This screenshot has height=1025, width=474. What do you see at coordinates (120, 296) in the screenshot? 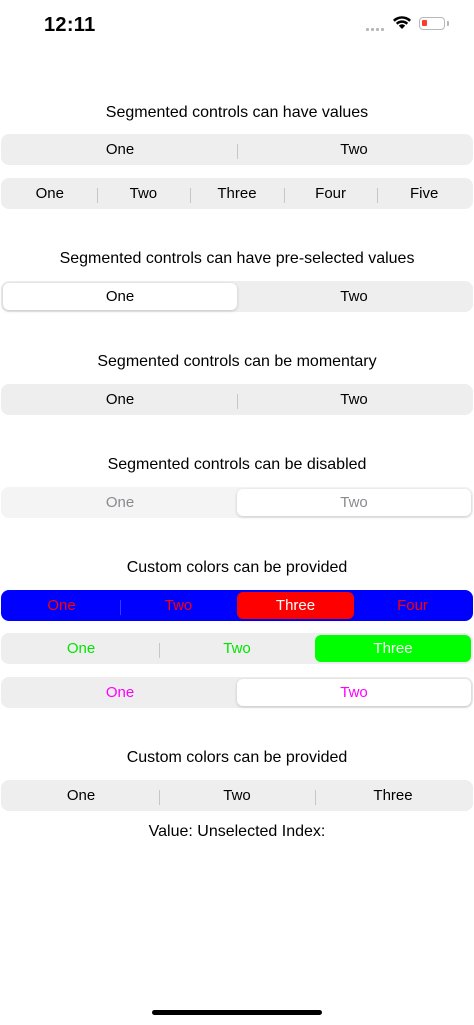
I see `segment-one-selected: One` at bounding box center [120, 296].